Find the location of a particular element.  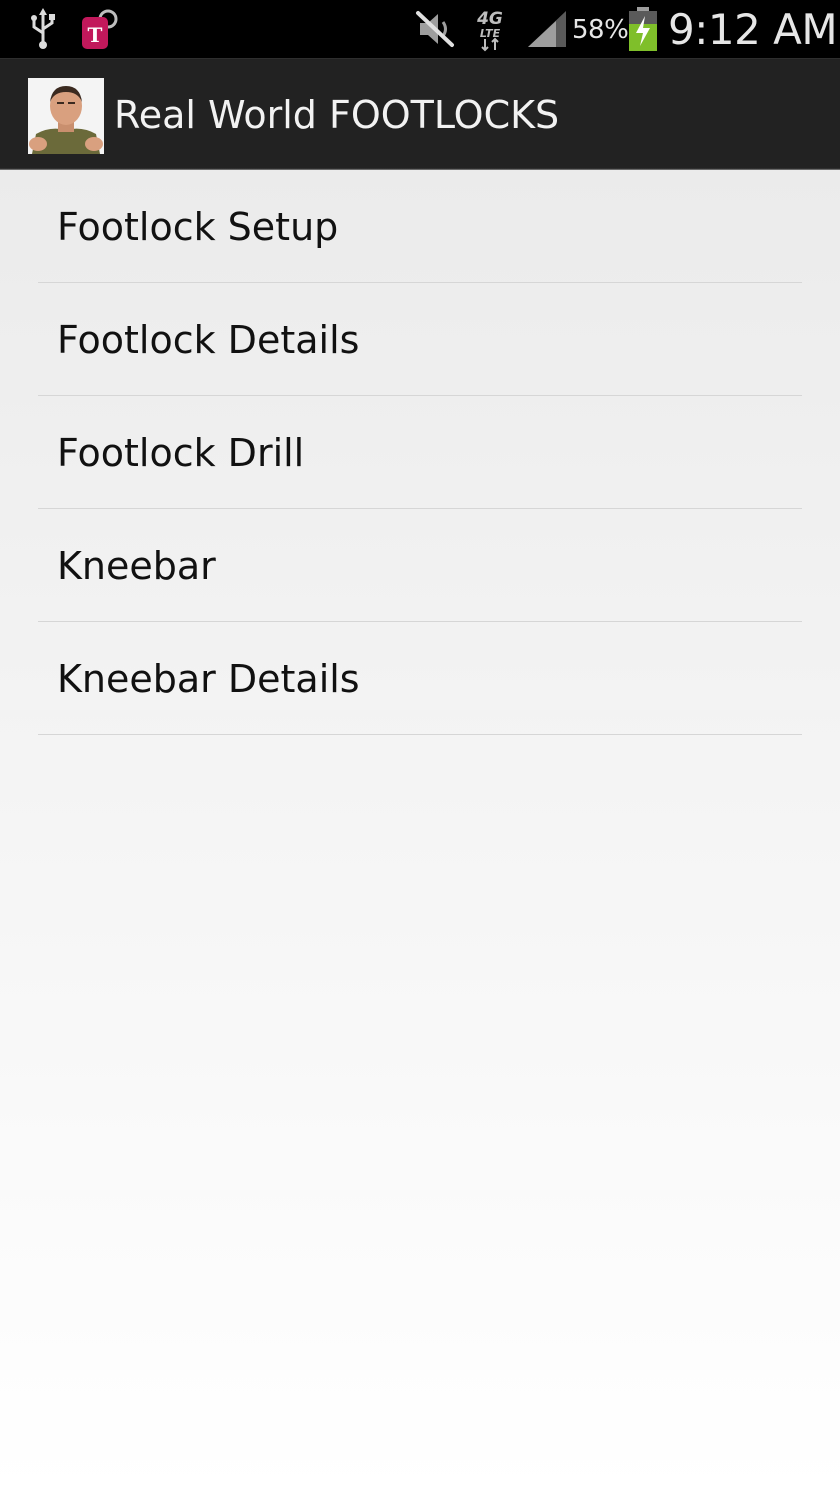

menu-item-footlock-drill: Footlock Drill is located at coordinates (420, 452).